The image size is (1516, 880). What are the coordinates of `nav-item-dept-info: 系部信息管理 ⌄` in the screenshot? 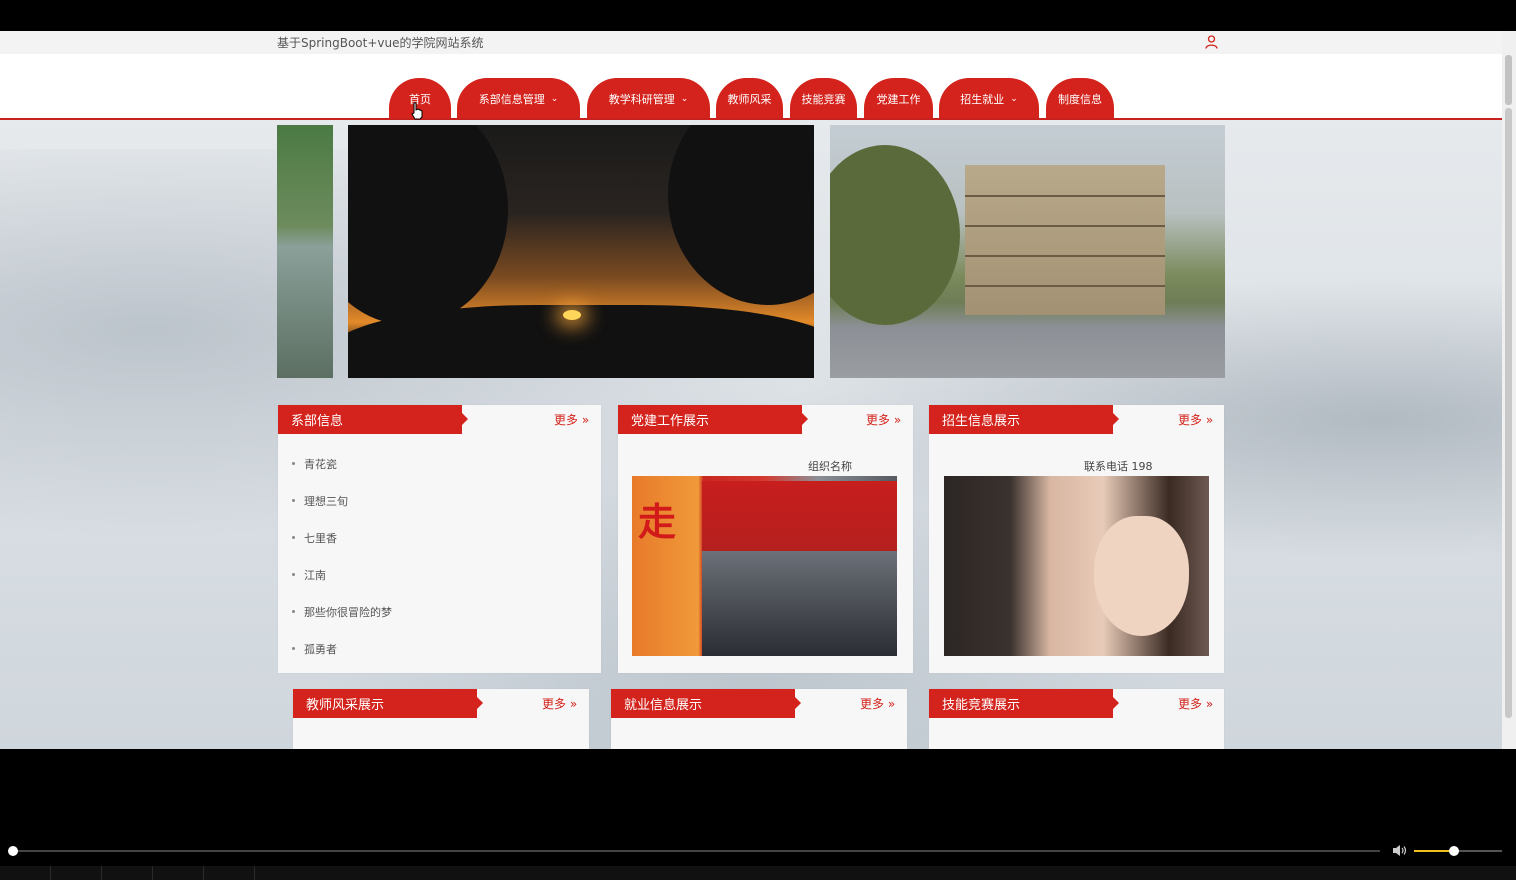 It's located at (518, 98).